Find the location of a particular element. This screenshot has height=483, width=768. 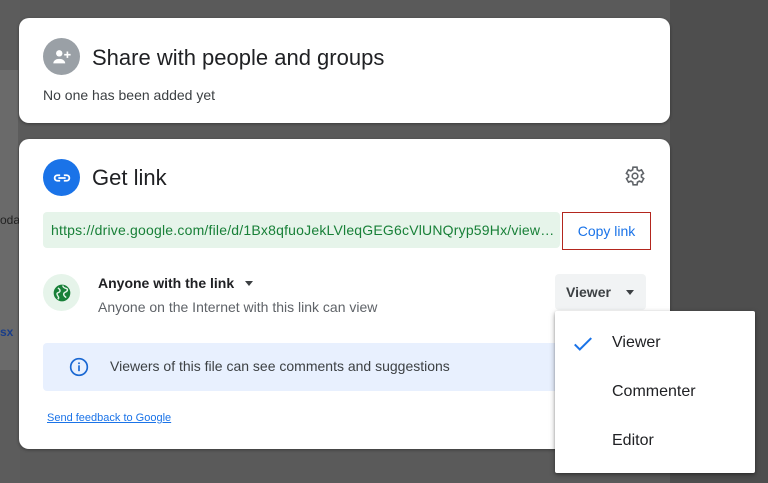

role-dropdown-button: Viewer is located at coordinates (600, 292).